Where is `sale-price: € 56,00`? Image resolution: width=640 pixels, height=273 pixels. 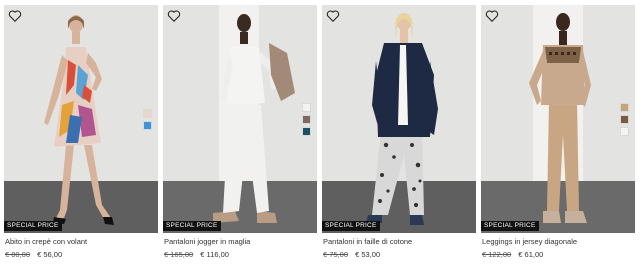
sale-price: € 56,00 is located at coordinates (50, 254).